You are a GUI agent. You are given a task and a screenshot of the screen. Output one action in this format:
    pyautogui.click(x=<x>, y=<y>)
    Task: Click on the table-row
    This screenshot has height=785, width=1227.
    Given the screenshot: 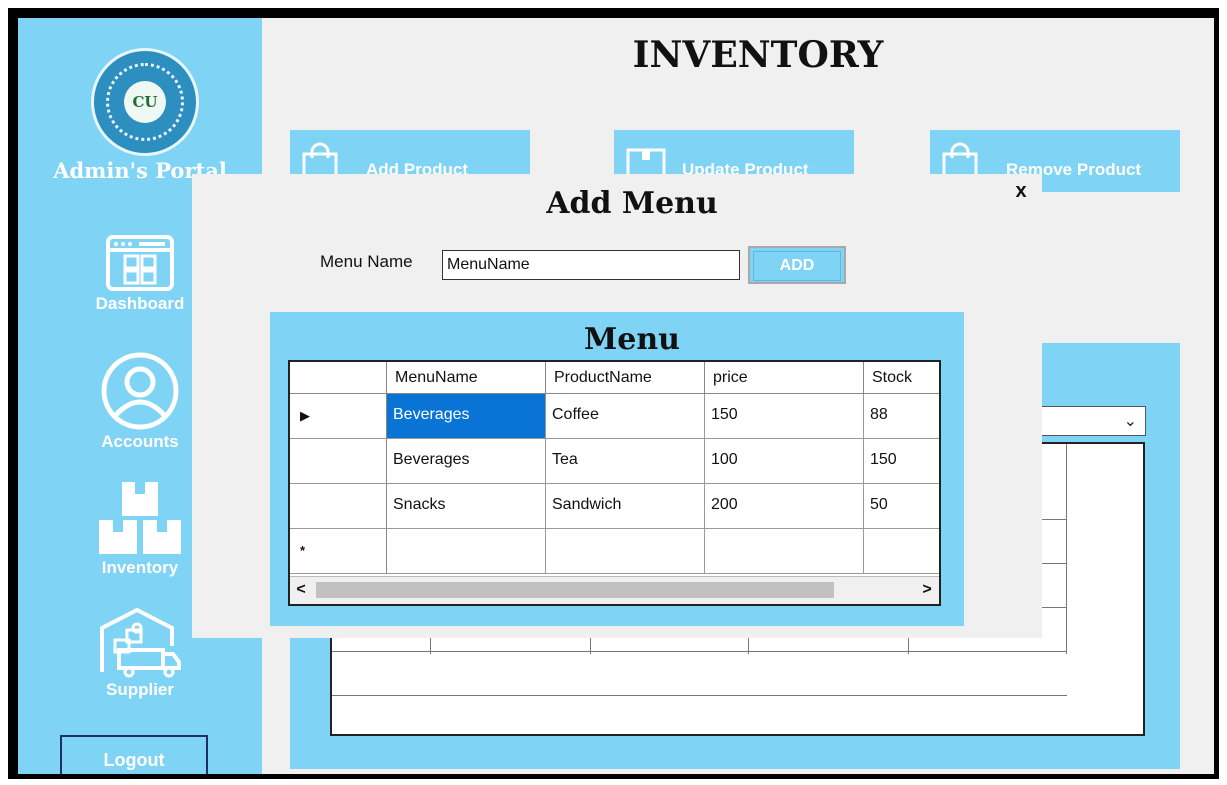 What is the action you would take?
    pyautogui.click(x=699, y=674)
    